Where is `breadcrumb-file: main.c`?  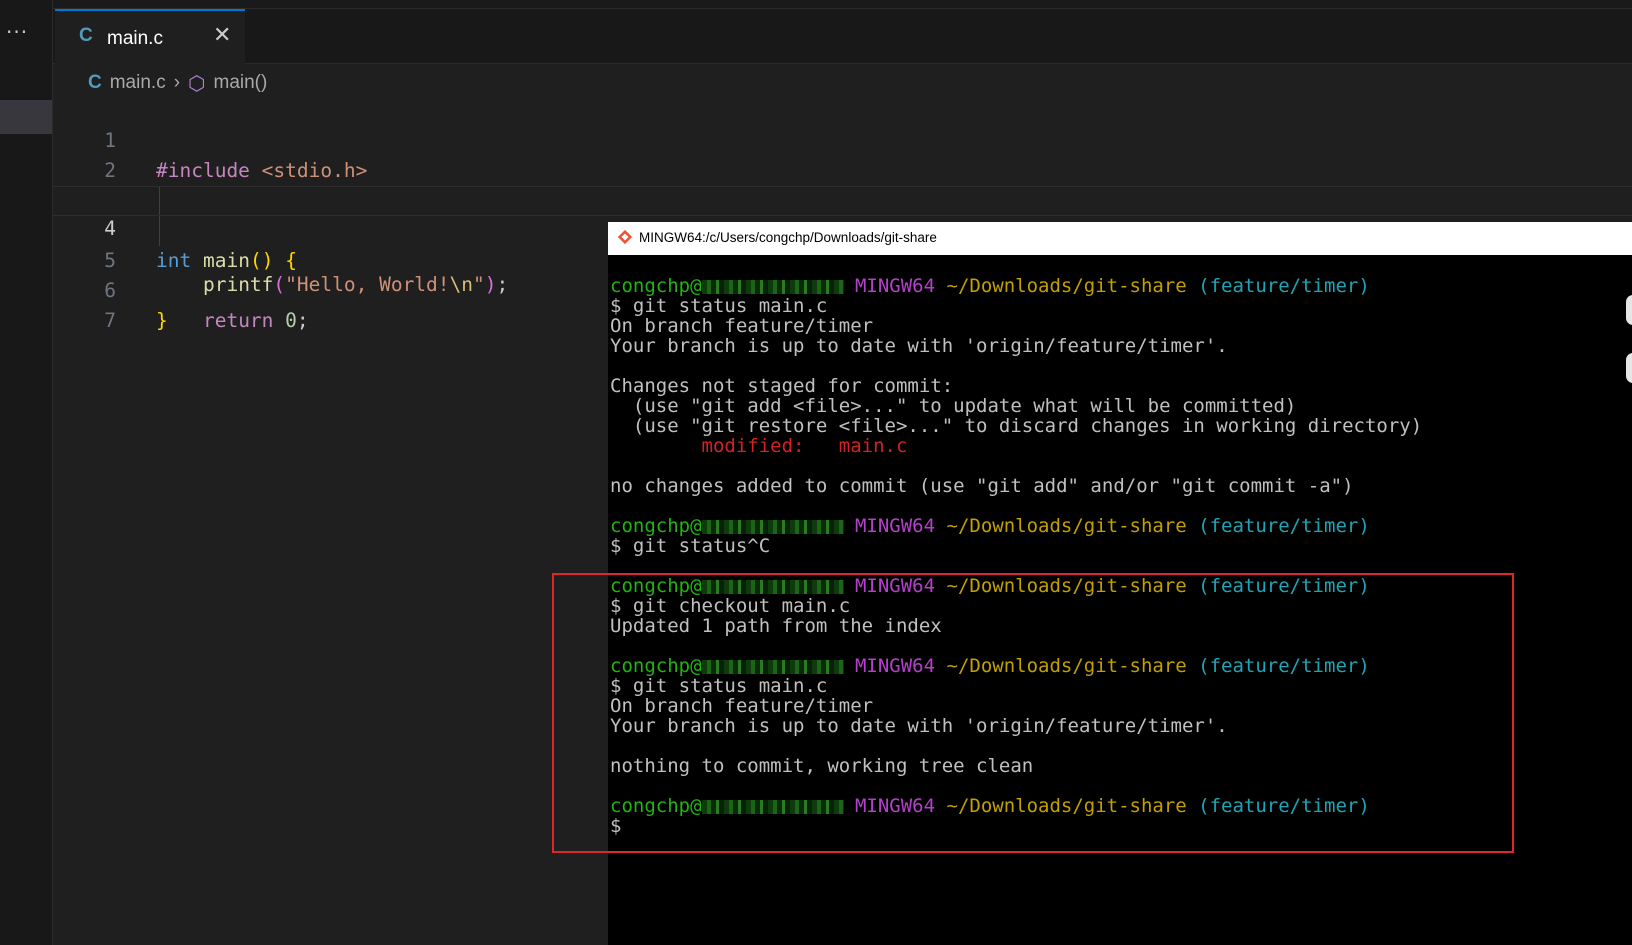 breadcrumb-file: main.c is located at coordinates (138, 83).